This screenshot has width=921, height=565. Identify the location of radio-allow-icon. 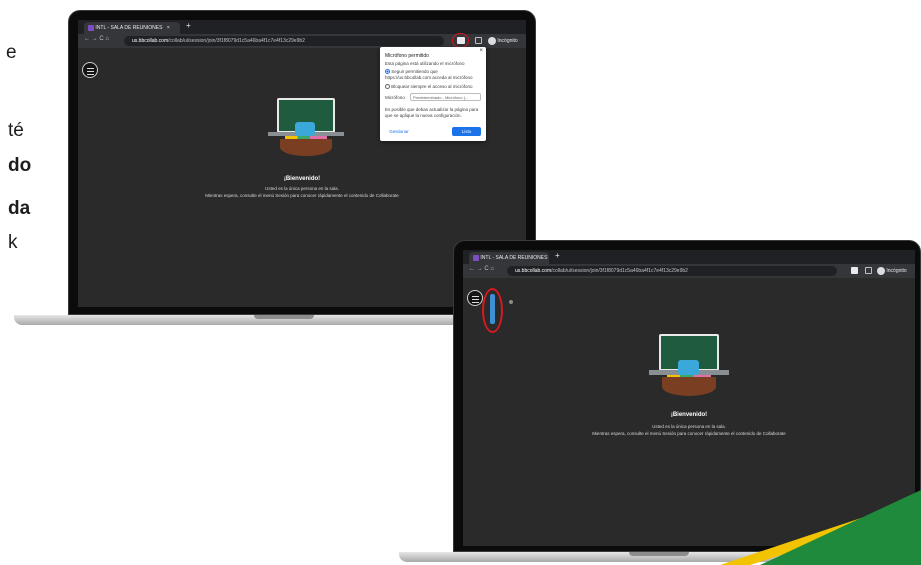
(387, 72).